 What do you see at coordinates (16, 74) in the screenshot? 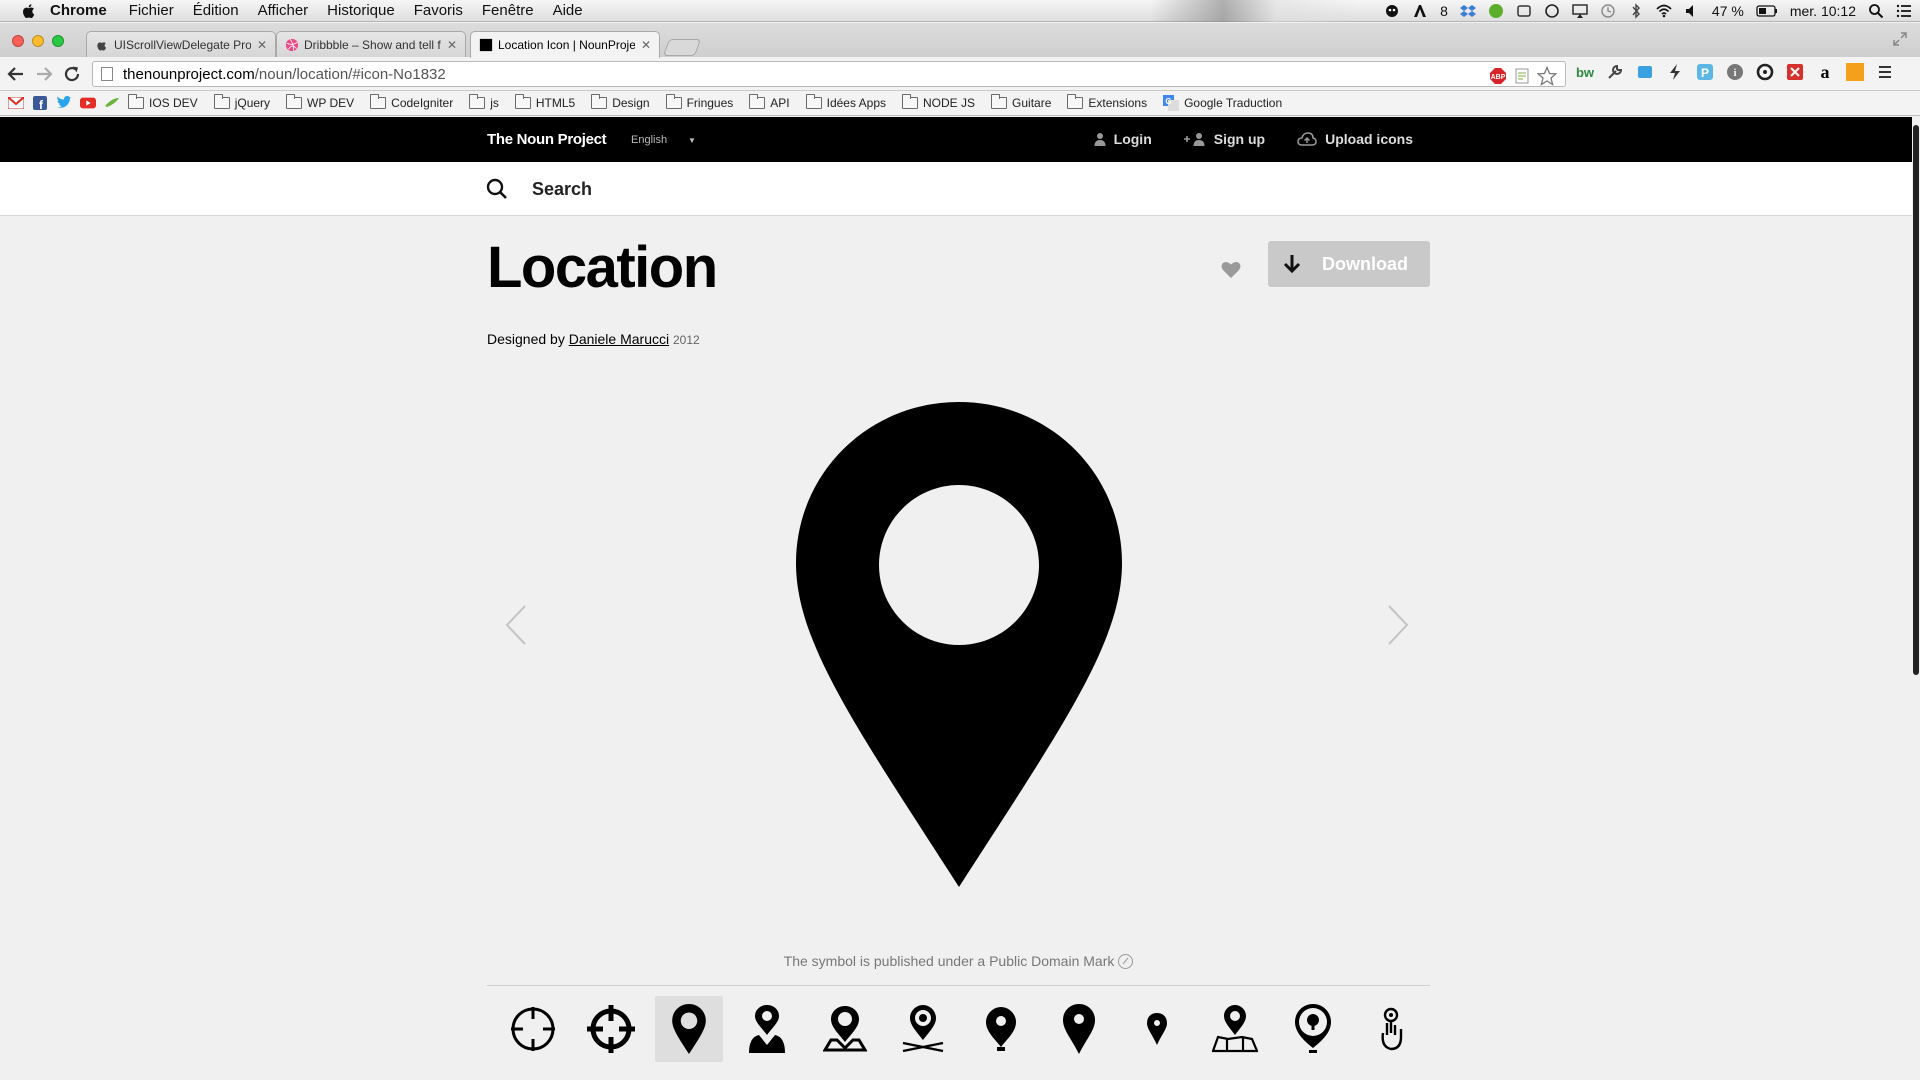
I see `back-button` at bounding box center [16, 74].